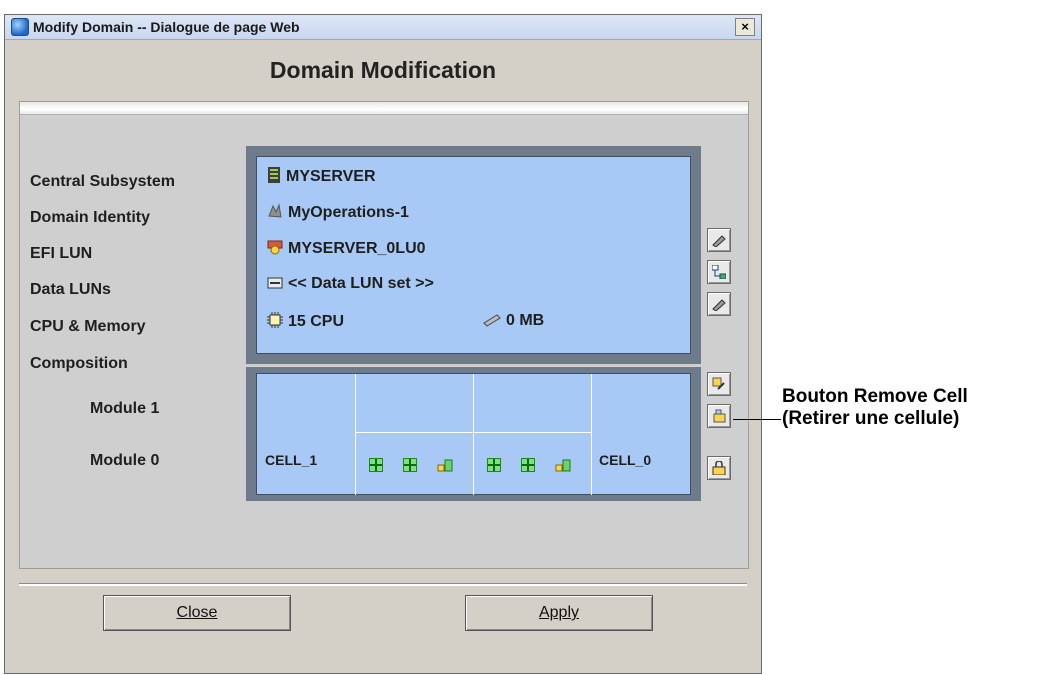 The image size is (1053, 675). Describe the element at coordinates (316, 321) in the screenshot. I see `cpu-text: 15 CPU` at that location.